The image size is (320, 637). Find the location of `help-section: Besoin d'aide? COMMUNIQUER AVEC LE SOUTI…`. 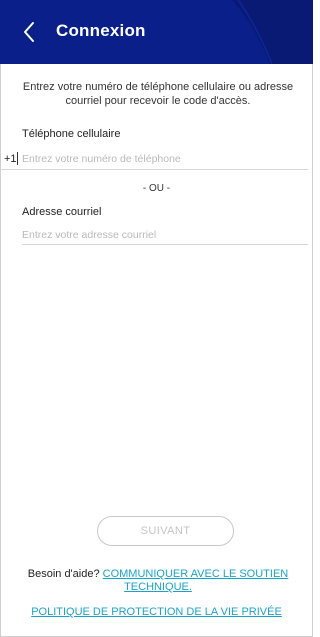

help-section: Besoin d'aide? COMMUNIQUER AVEC LE SOUTI… is located at coordinates (158, 581).